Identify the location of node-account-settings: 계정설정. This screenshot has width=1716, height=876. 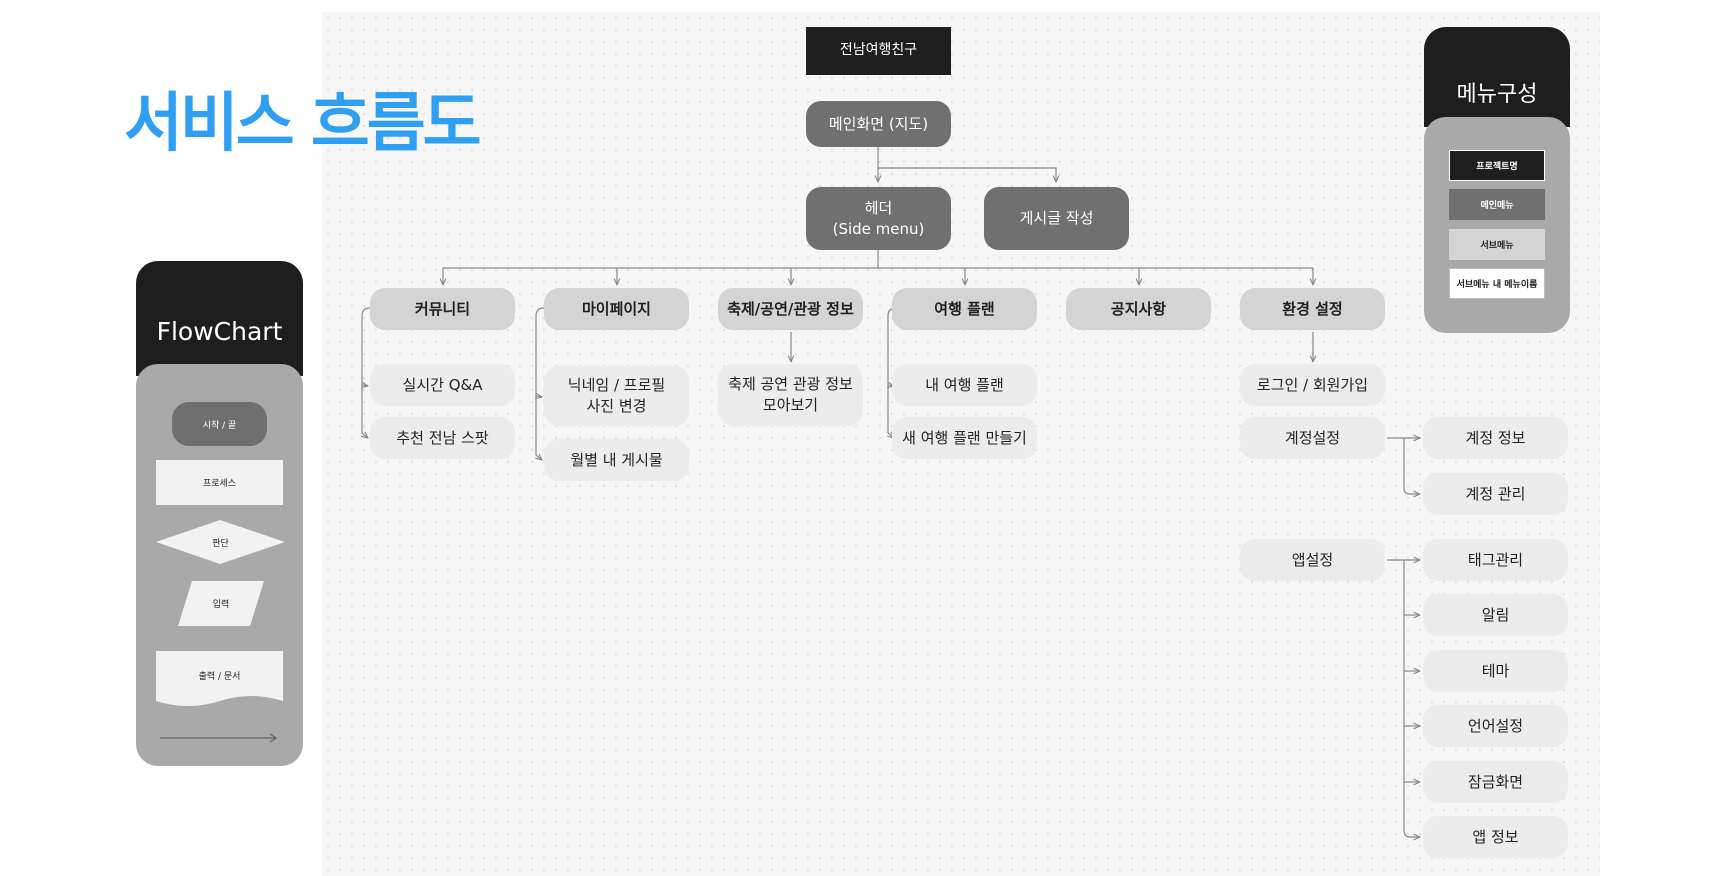
(1312, 438).